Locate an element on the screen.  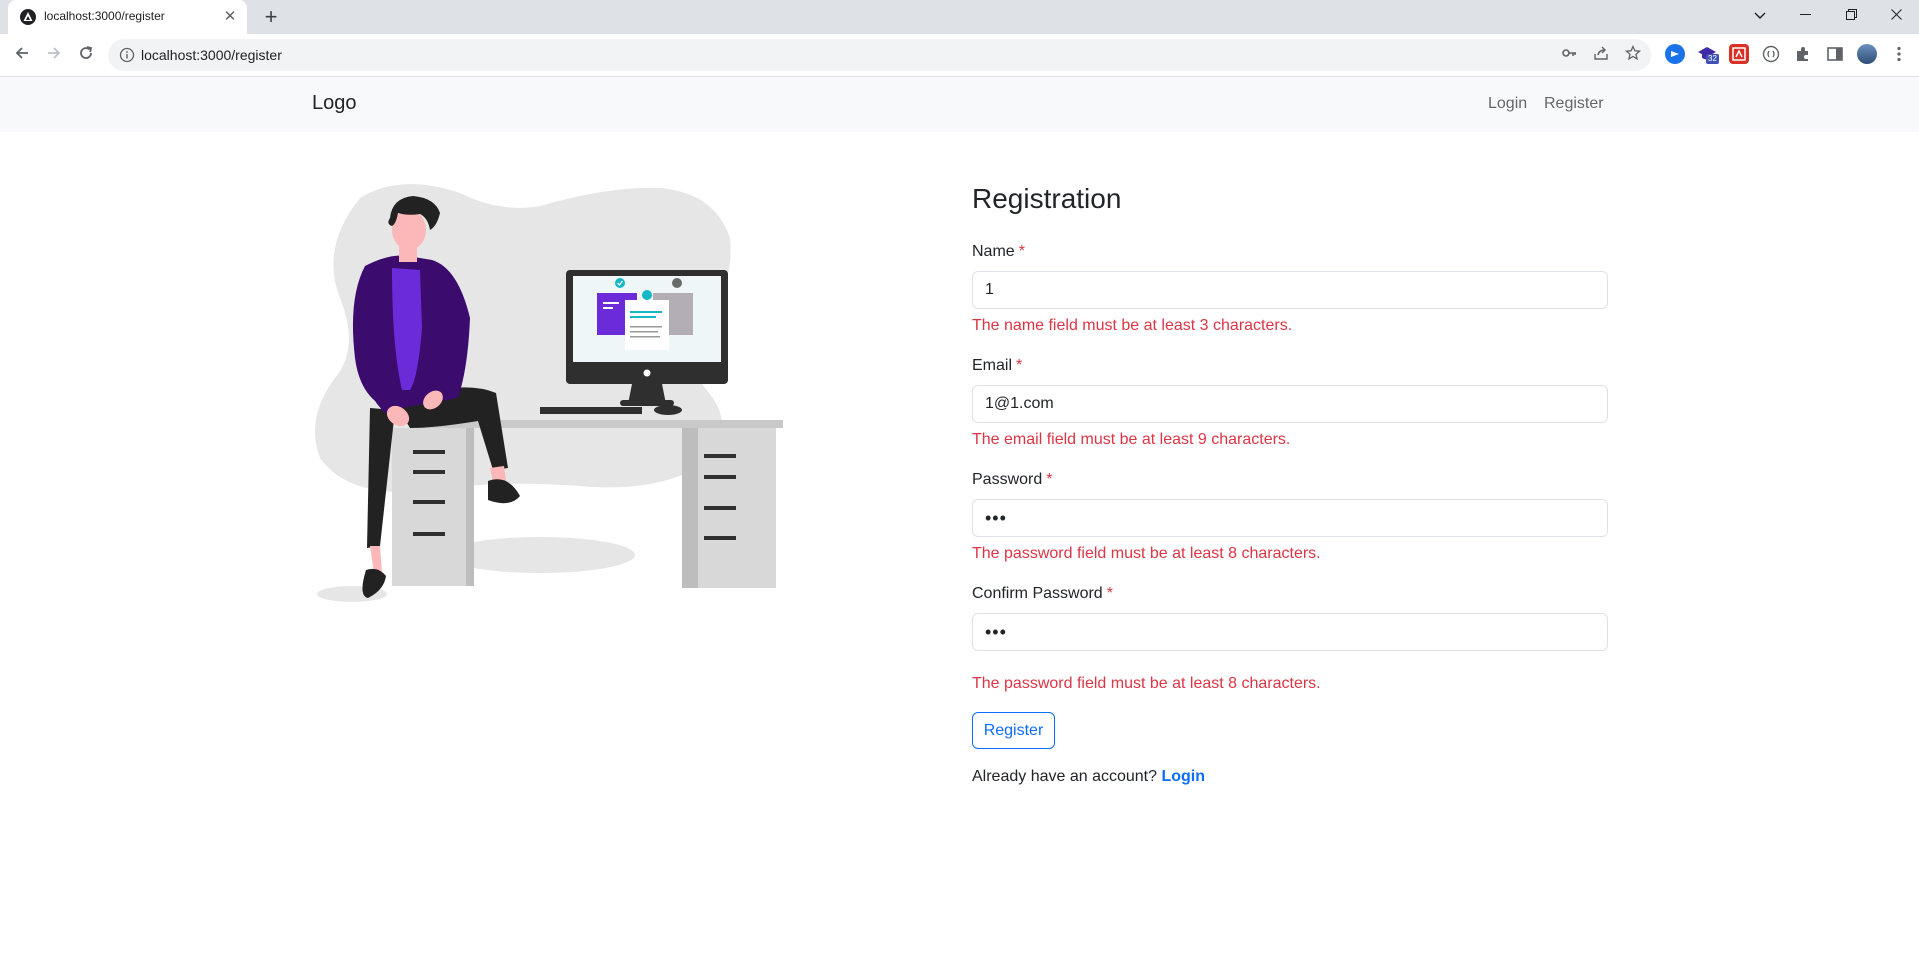
browser-toolbar: localhost:3000/register 32 is located at coordinates (959, 55).